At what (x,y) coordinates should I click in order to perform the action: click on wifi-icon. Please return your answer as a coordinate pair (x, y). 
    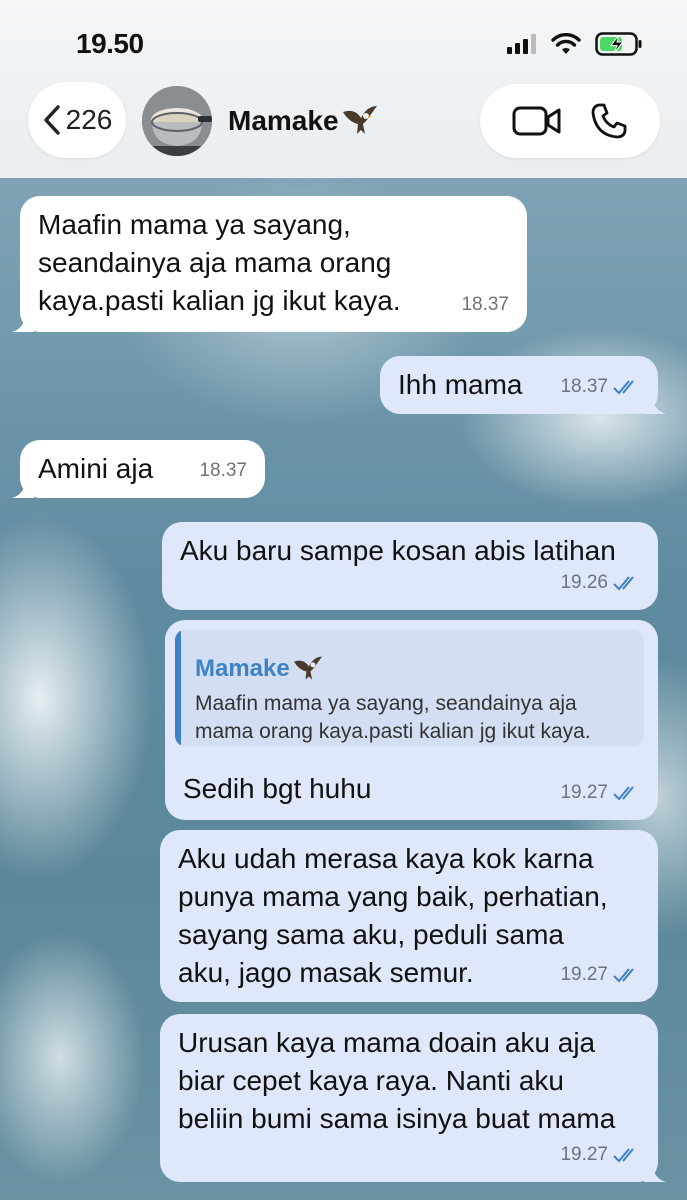
    Looking at the image, I should click on (566, 43).